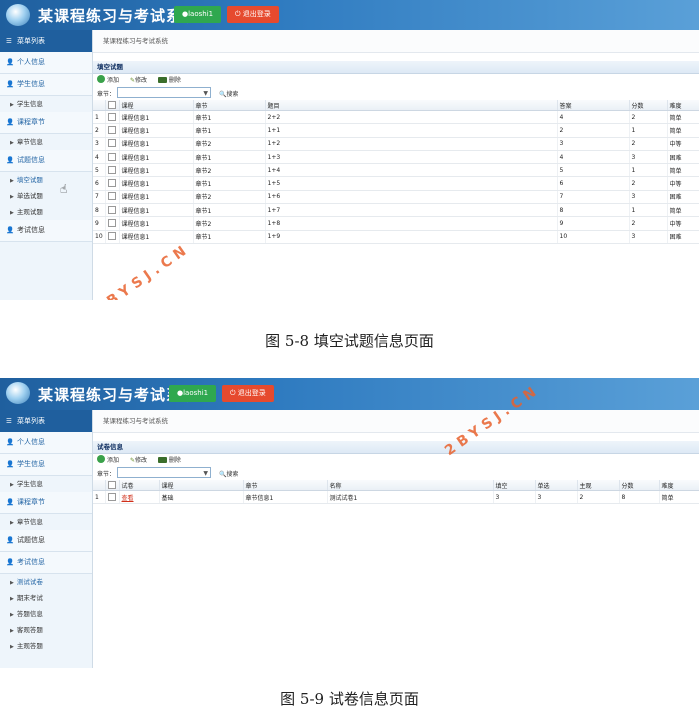  I want to click on table-cell: 3, so click(648, 237).